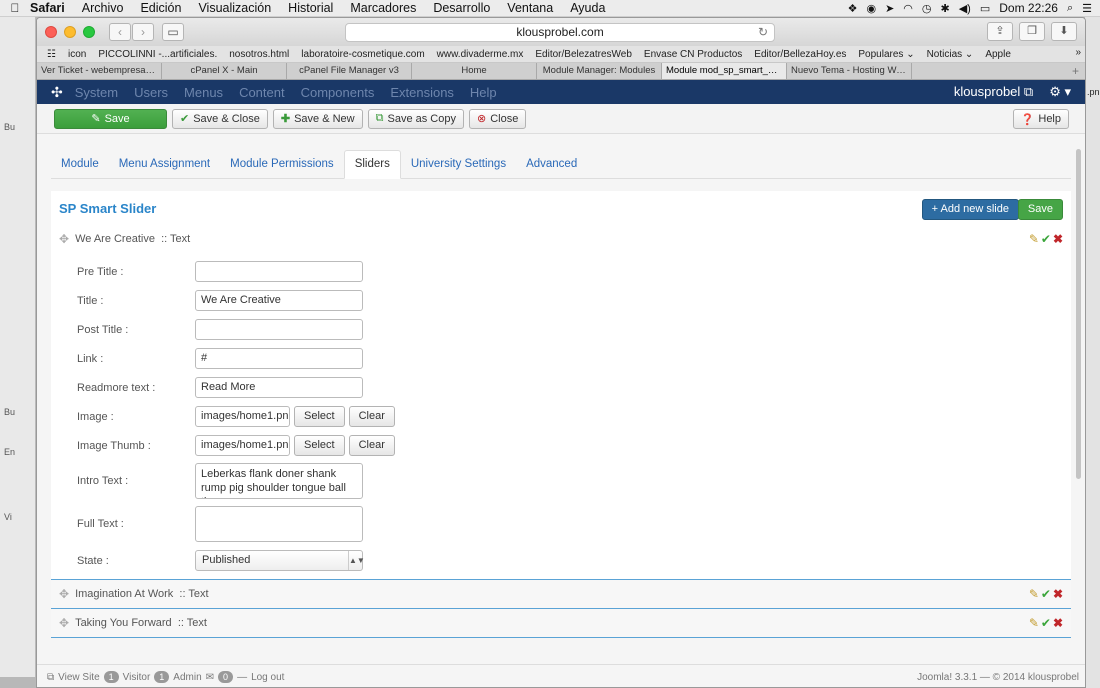 This screenshot has width=1100, height=688. What do you see at coordinates (103, 8) in the screenshot?
I see `menu-archivo: Archivo` at bounding box center [103, 8].